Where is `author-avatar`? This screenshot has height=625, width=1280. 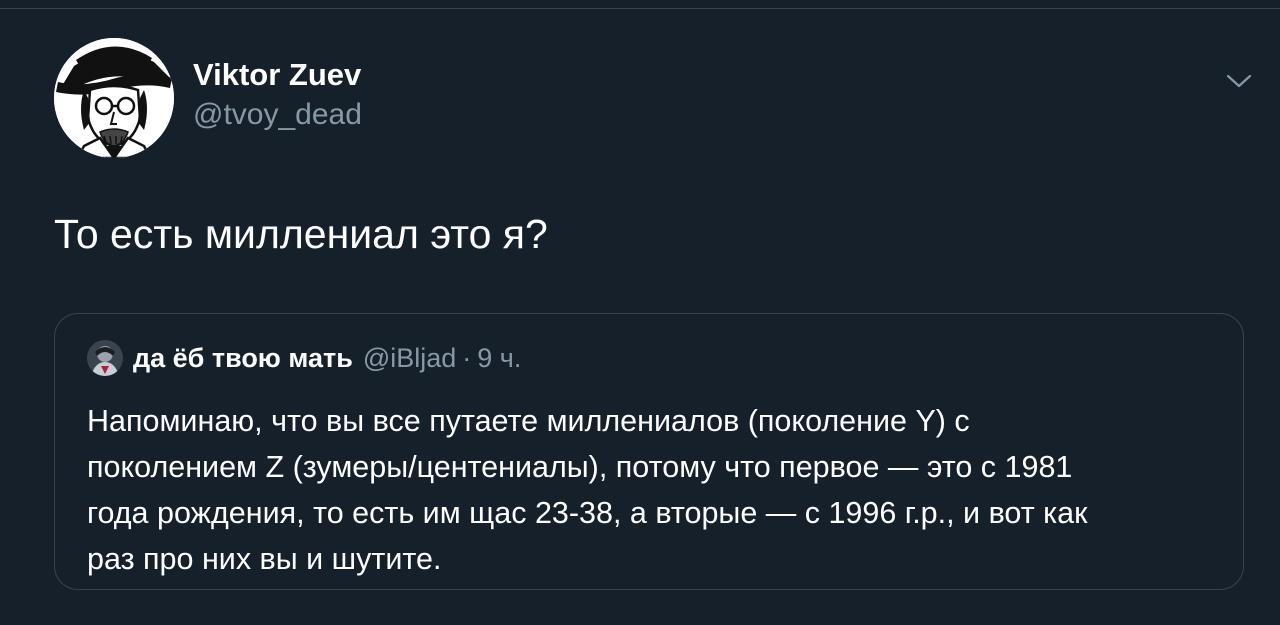 author-avatar is located at coordinates (114, 98).